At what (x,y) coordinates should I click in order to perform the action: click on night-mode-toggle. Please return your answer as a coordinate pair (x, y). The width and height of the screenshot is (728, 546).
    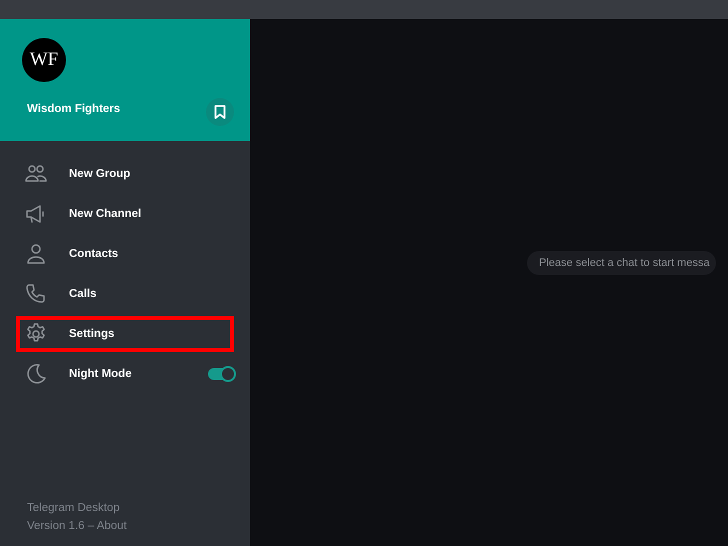
    Looking at the image, I should click on (221, 374).